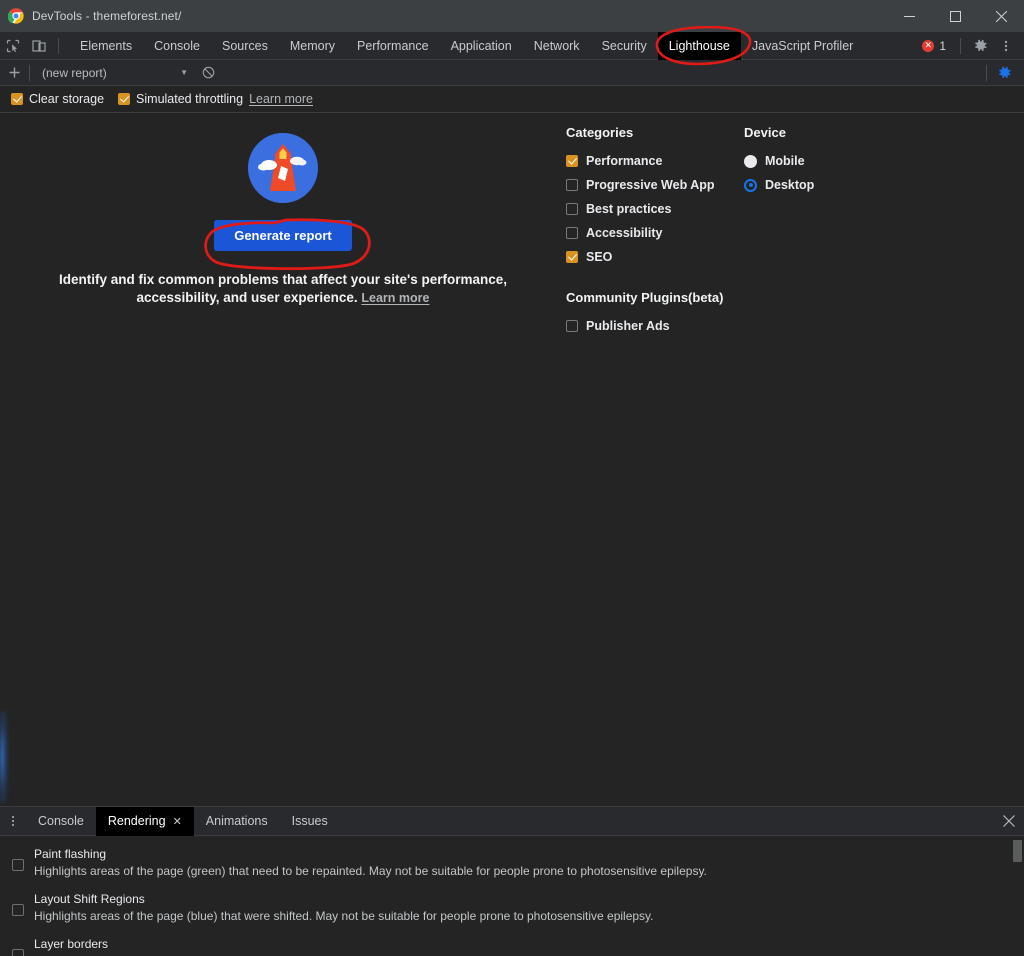 Image resolution: width=1024 pixels, height=956 pixels. What do you see at coordinates (572, 233) in the screenshot?
I see `category-accessibility-checkbox` at bounding box center [572, 233].